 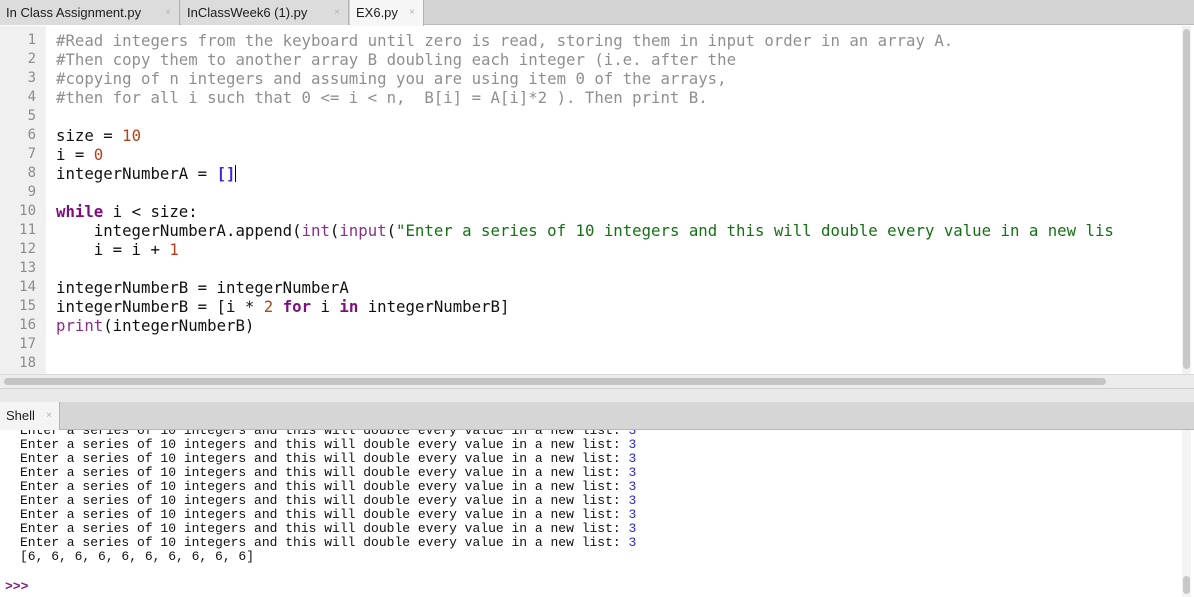 I want to click on line-number: 13, so click(x=27, y=268).